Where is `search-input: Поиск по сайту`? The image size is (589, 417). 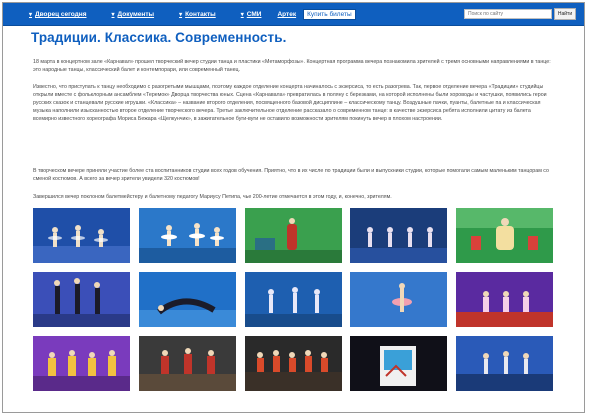 search-input: Поиск по сайту is located at coordinates (508, 14).